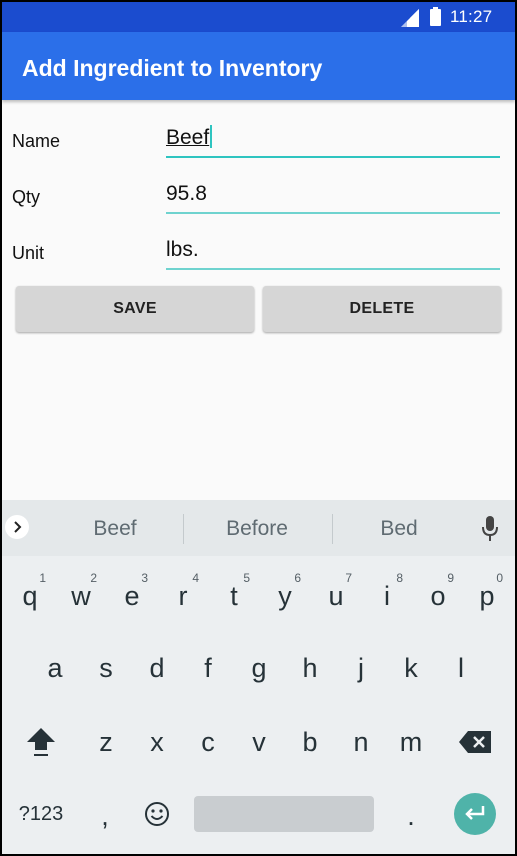  What do you see at coordinates (471, 16) in the screenshot?
I see `status-time: 11:27` at bounding box center [471, 16].